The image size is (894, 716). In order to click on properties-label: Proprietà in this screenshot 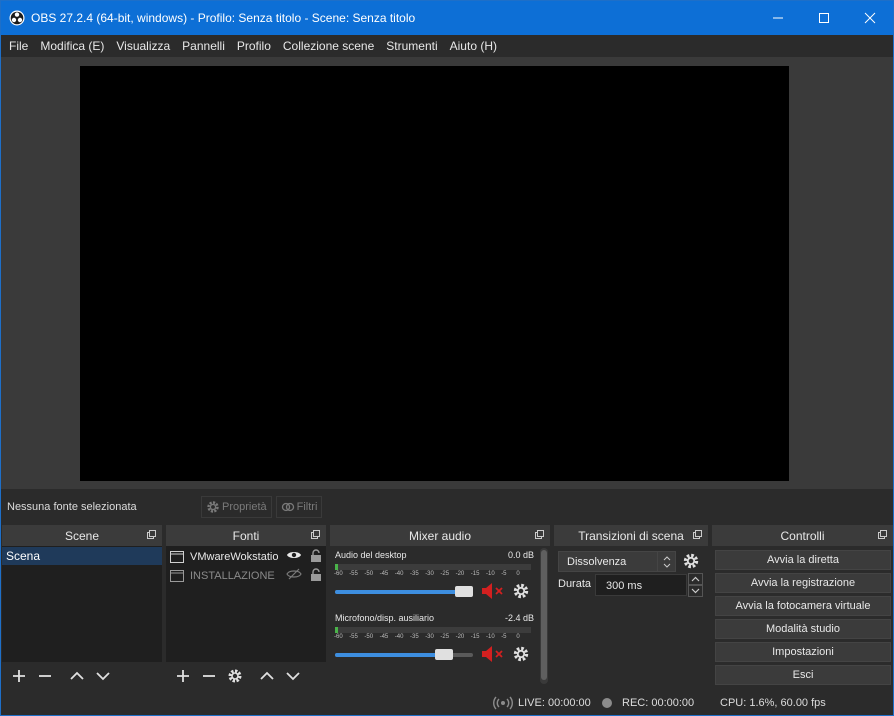, I will do `click(244, 506)`.